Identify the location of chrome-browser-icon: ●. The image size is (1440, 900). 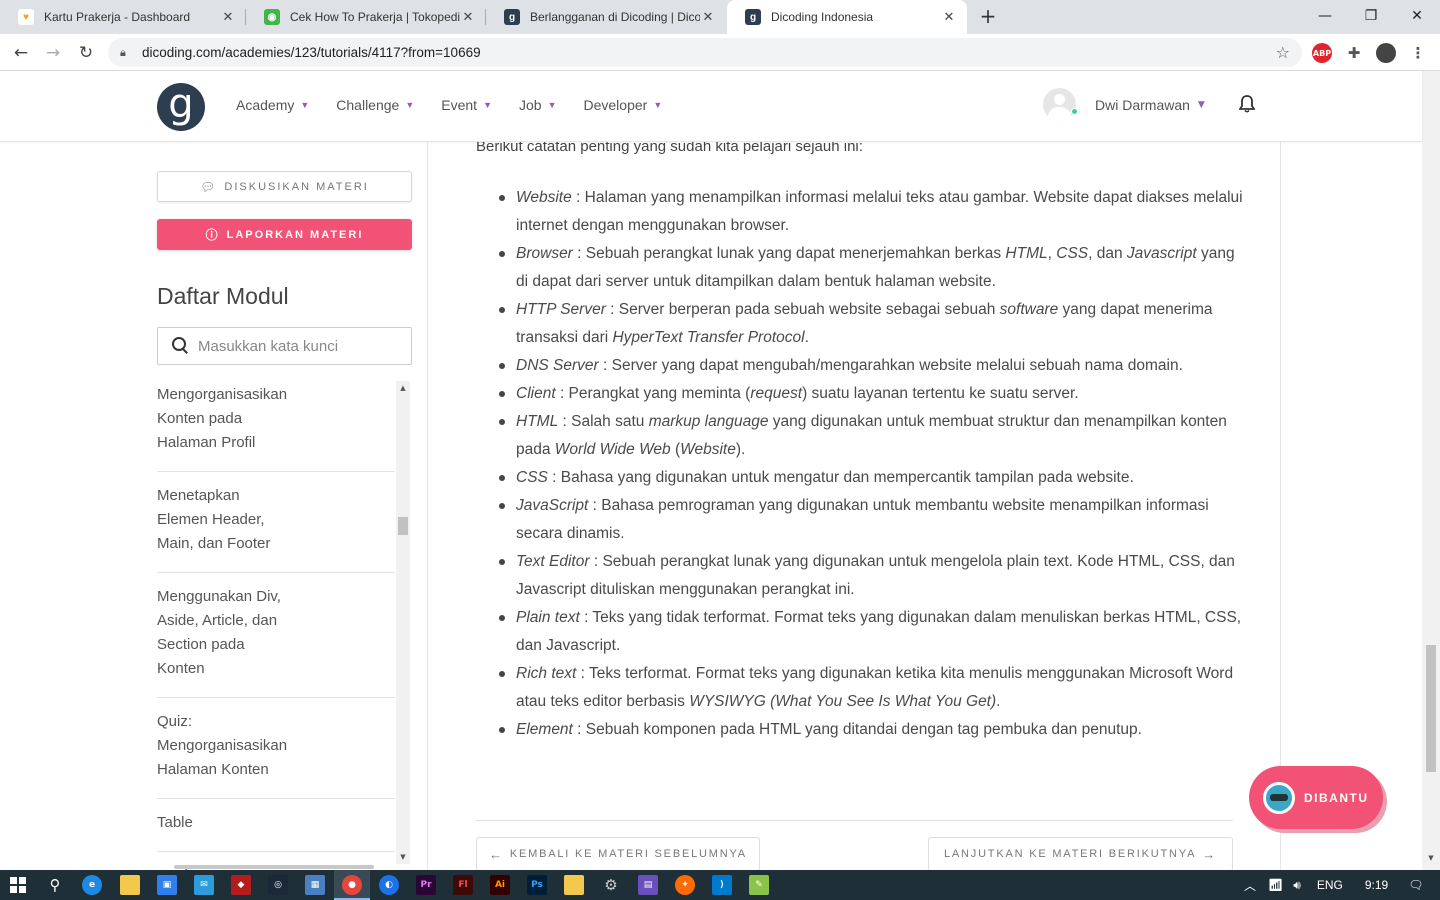
(352, 885).